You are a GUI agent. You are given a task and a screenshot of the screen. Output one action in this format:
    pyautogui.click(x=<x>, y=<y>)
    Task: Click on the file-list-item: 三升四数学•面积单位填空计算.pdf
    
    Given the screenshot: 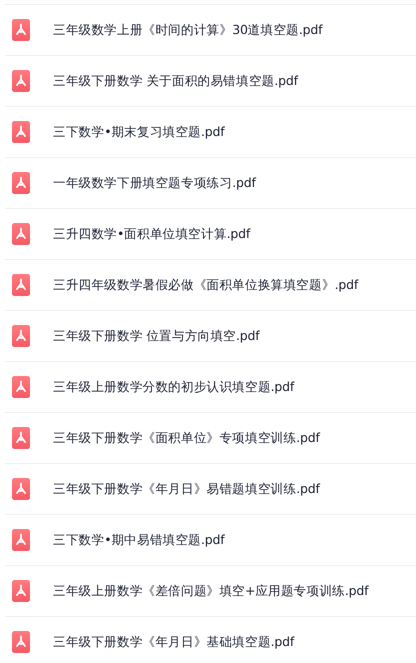 What is the action you would take?
    pyautogui.click(x=210, y=234)
    